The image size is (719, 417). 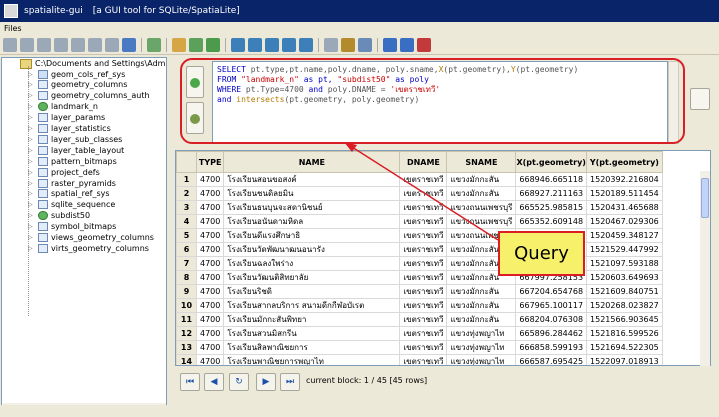 I want to click on table-cell: 1521529.447992, so click(x=624, y=249).